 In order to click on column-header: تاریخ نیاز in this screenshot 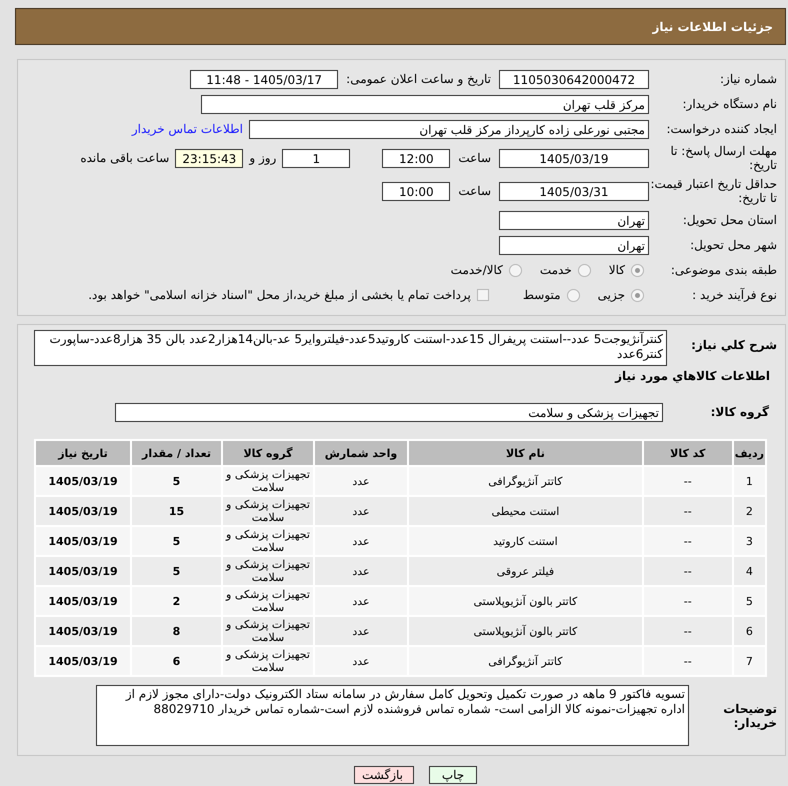, I will do `click(83, 453)`.